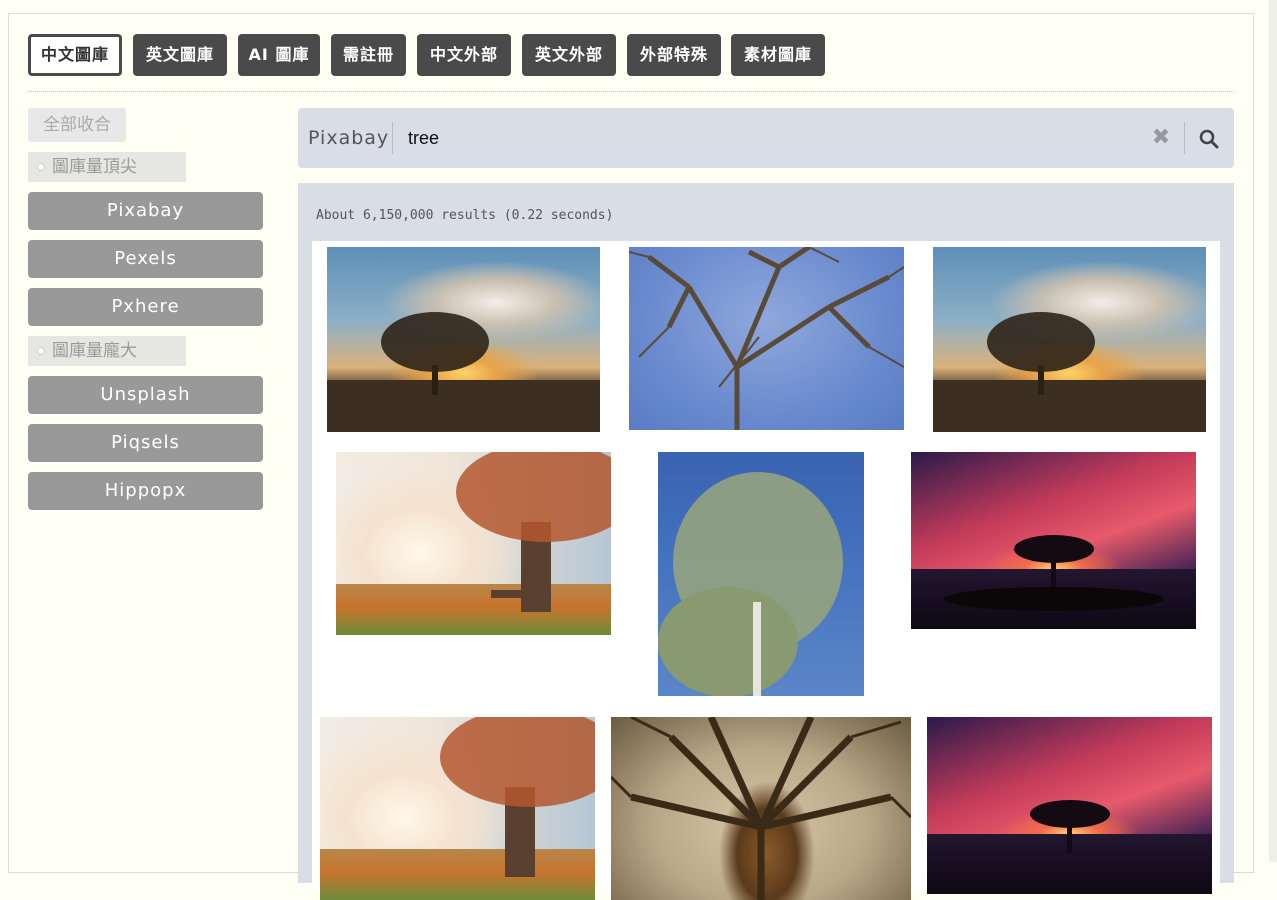 Image resolution: width=1277 pixels, height=900 pixels. I want to click on gutter, so click(1261, 431).